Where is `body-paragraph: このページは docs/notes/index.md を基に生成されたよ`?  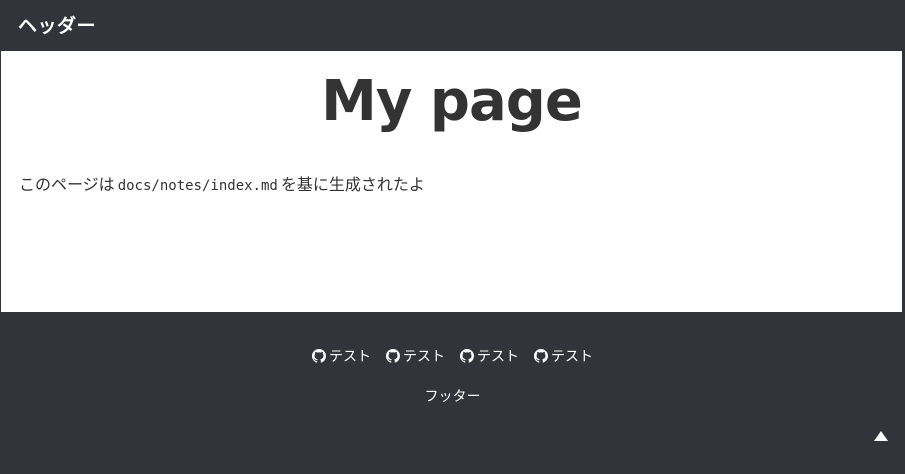 body-paragraph: このページは docs/notes/index.md を基に生成されたよ is located at coordinates (222, 183).